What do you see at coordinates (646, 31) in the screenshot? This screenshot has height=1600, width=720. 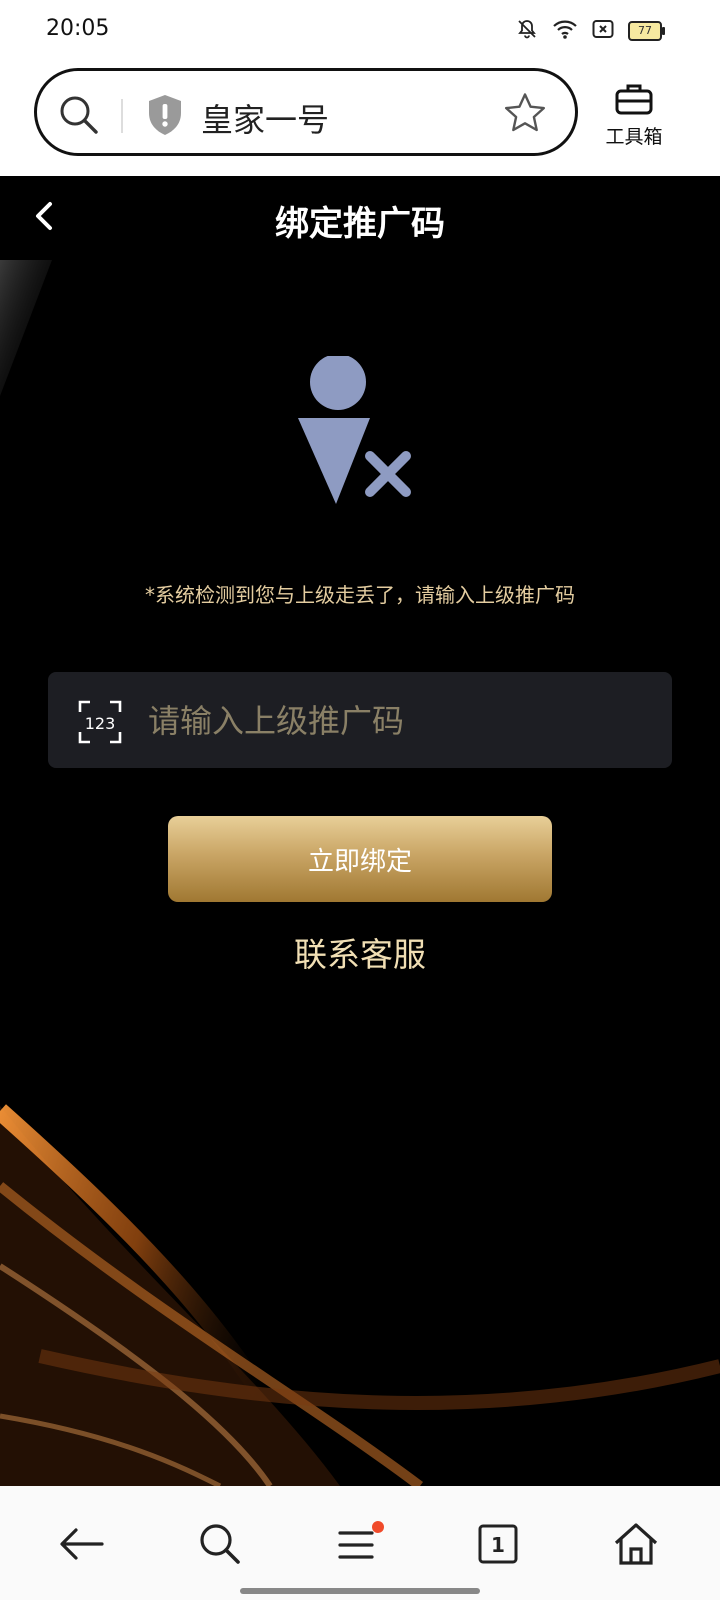 I see `battery-icon: 77` at bounding box center [646, 31].